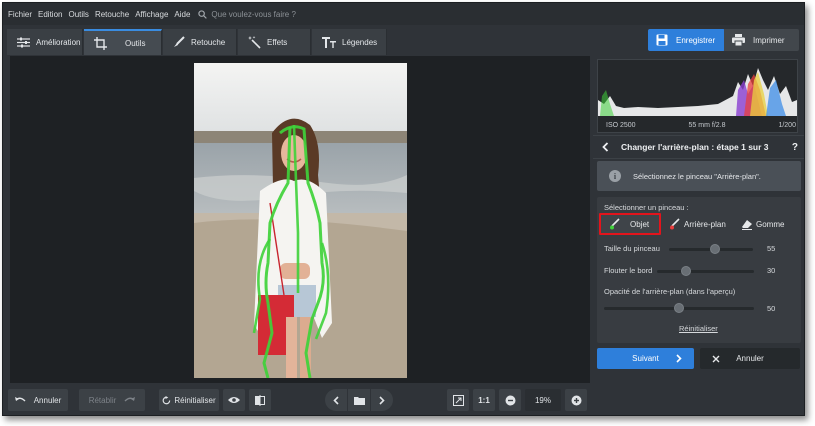  Describe the element at coordinates (203, 14) in the screenshot. I see `search-icon` at that location.